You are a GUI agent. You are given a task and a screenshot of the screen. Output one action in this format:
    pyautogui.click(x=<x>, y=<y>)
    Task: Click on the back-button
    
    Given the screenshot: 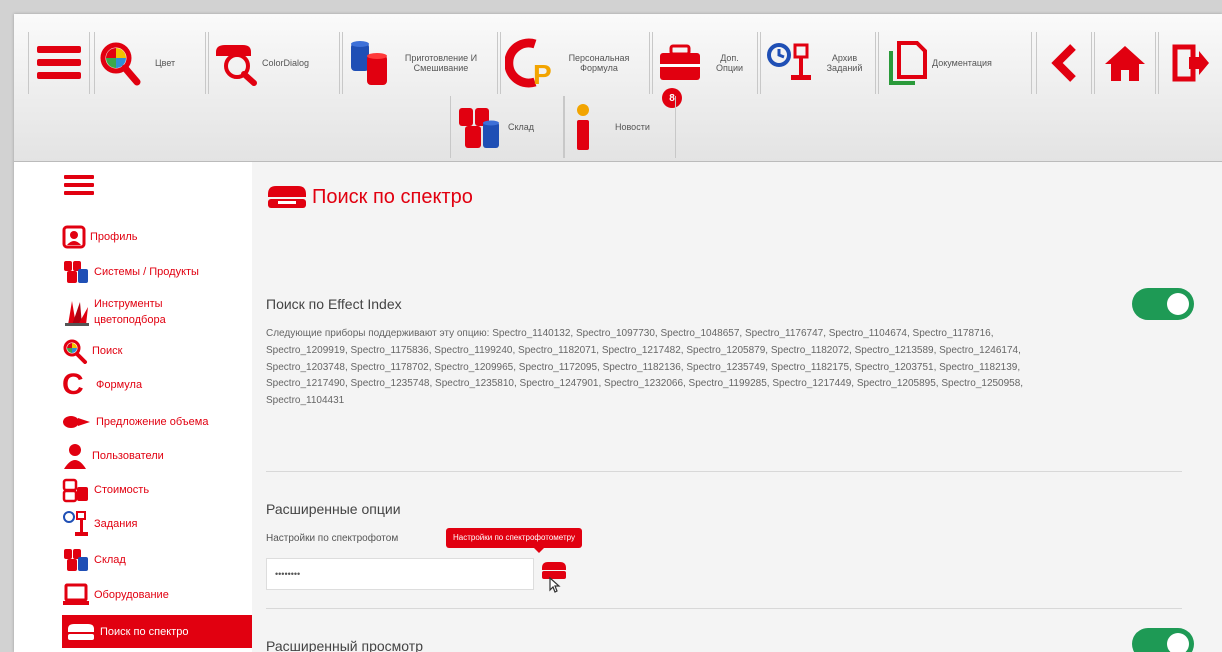 What is the action you would take?
    pyautogui.click(x=1064, y=63)
    